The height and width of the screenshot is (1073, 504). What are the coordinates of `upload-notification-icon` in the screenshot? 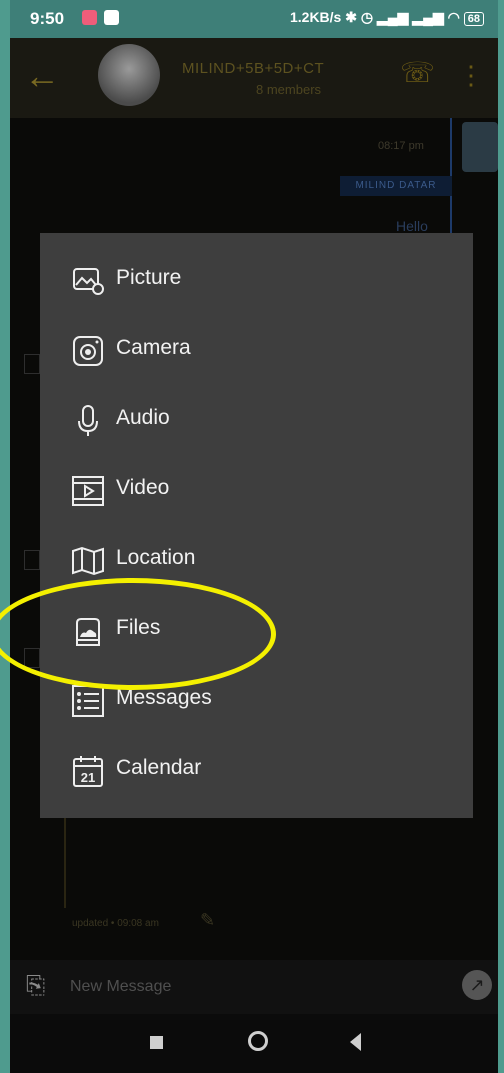 It's located at (111, 17).